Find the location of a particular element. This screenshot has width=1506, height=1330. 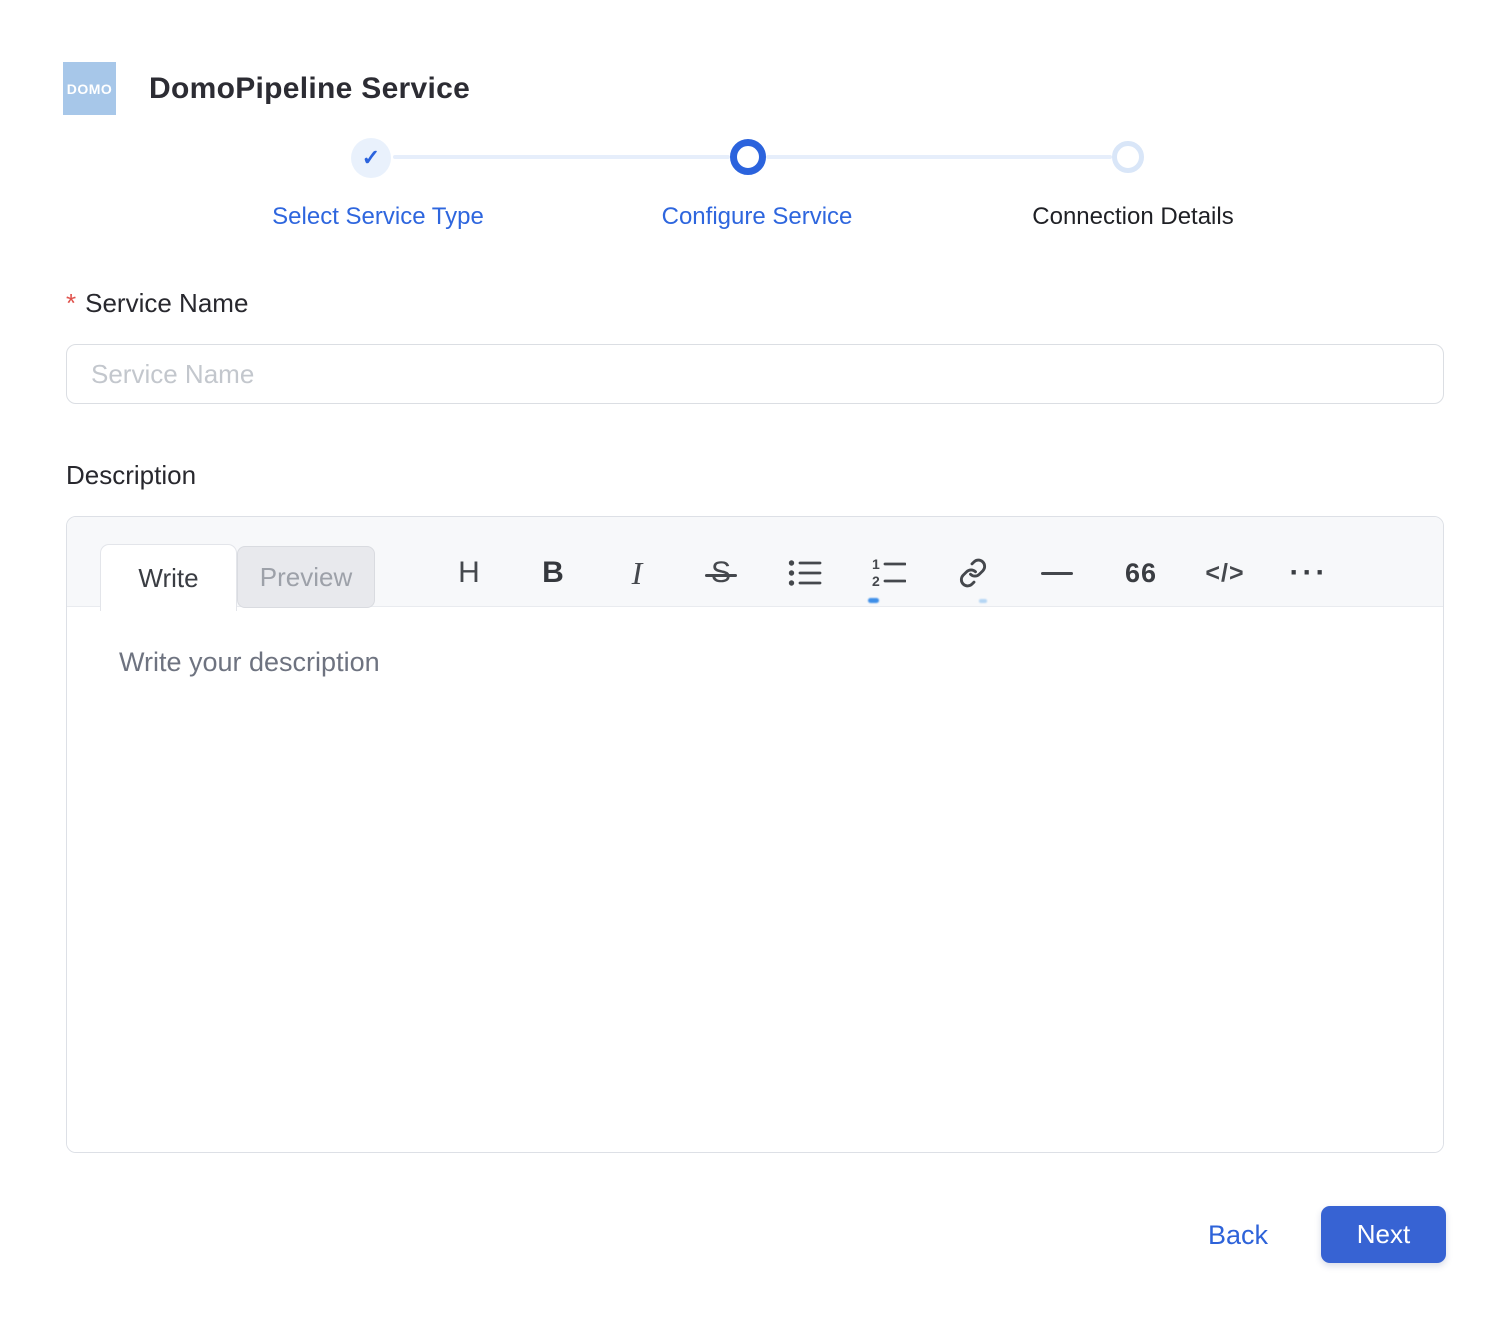

horizontal-rule-icon is located at coordinates (1057, 573).